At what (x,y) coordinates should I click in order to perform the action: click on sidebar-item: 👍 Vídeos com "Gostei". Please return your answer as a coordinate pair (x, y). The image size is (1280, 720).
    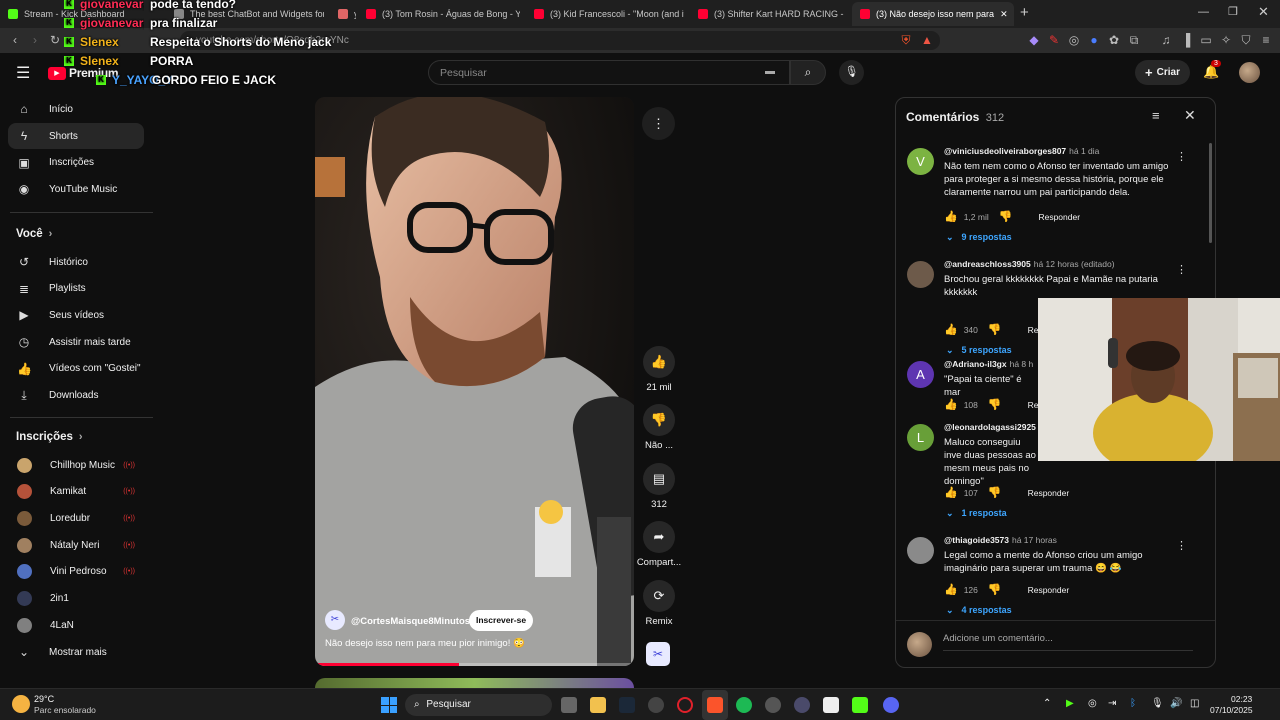
    Looking at the image, I should click on (77, 369).